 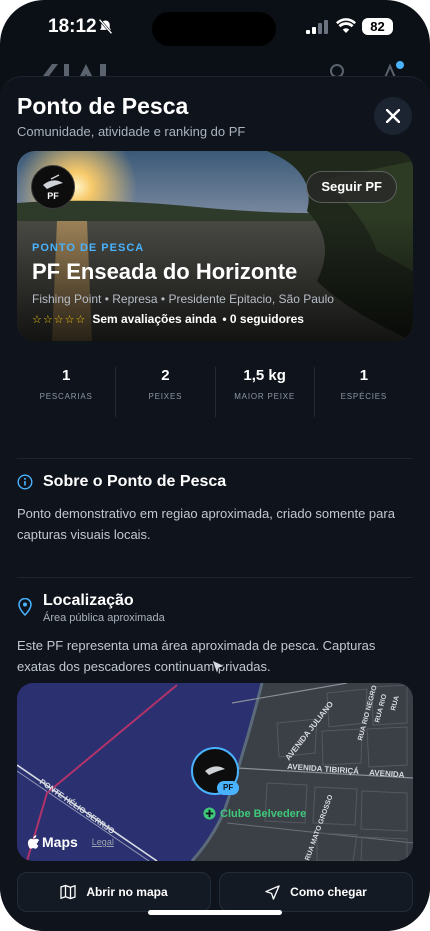 What do you see at coordinates (165, 396) in the screenshot?
I see `stat-label: PEIXES` at bounding box center [165, 396].